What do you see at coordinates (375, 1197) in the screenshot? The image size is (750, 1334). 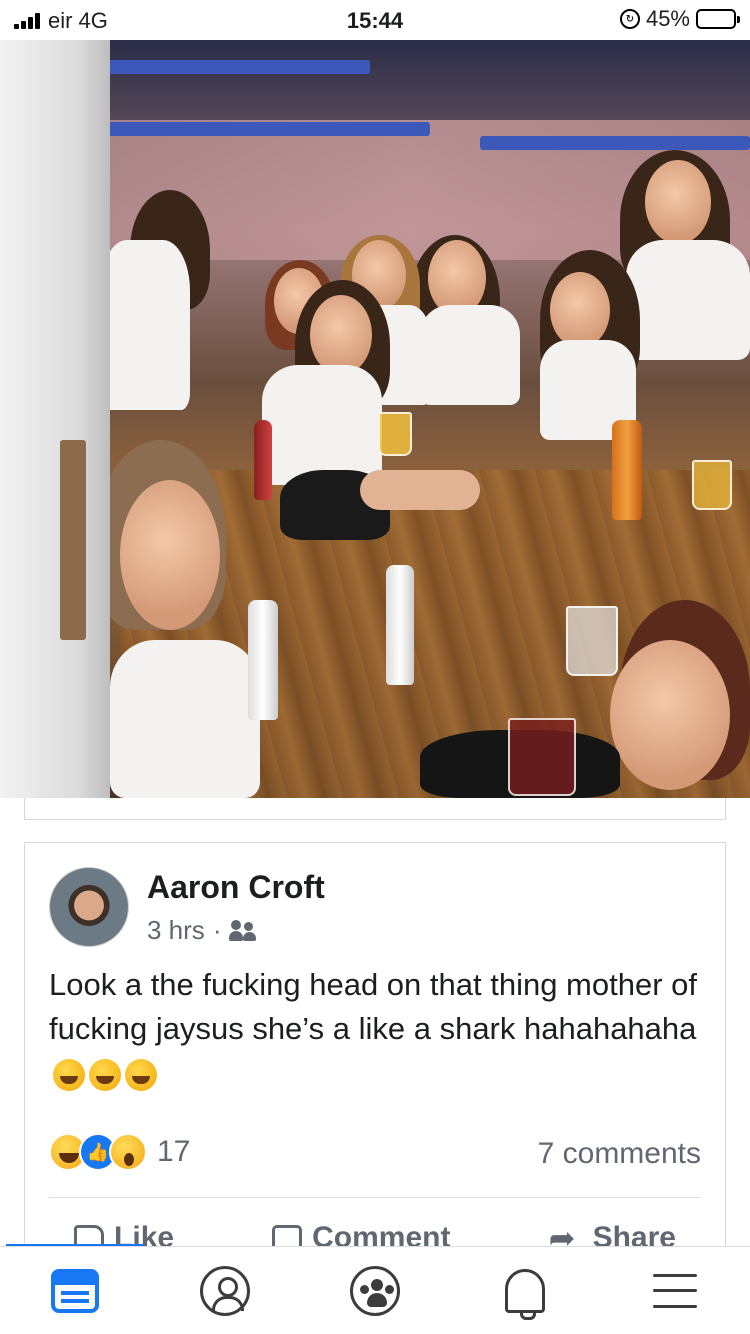 I see `divider` at bounding box center [375, 1197].